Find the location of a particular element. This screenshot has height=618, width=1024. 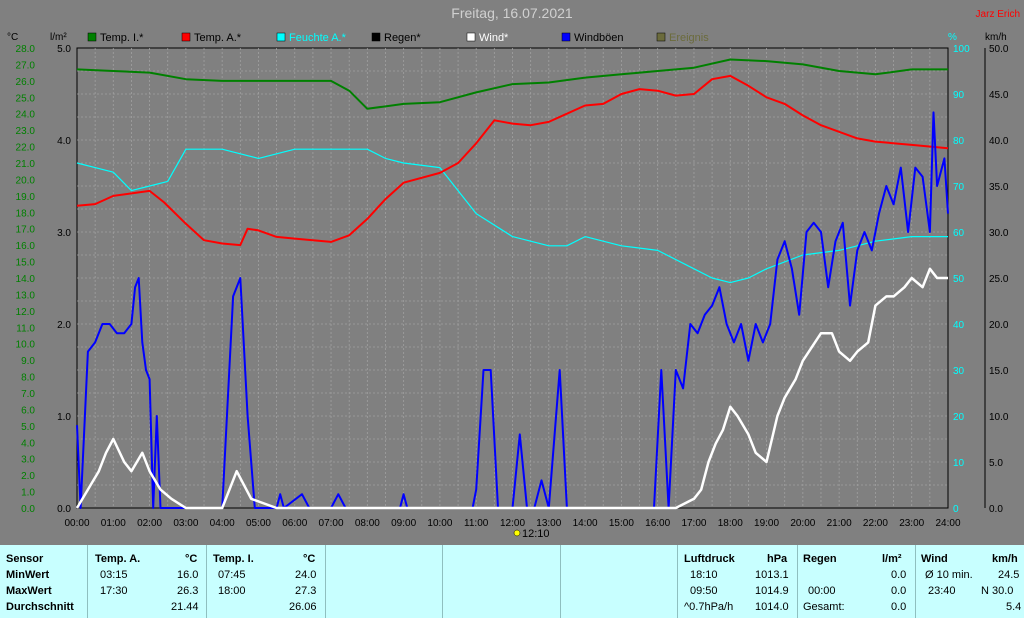

temp-tick-label: 18.0 is located at coordinates (26, 213).